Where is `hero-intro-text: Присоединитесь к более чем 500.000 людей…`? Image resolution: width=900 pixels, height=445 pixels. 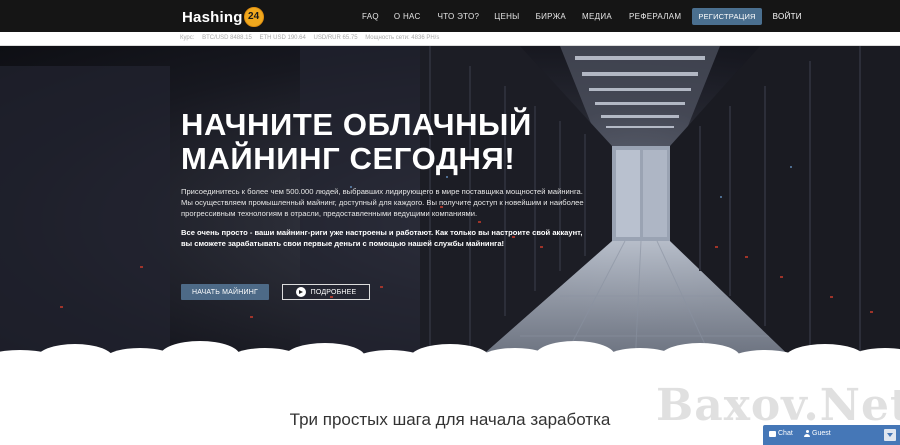 hero-intro-text: Присоединитесь к более чем 500.000 людей… is located at coordinates (382, 202).